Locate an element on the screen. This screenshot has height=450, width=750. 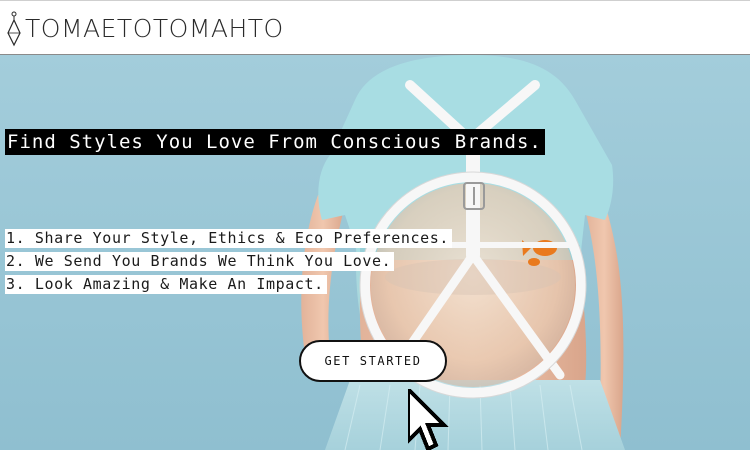
step-3: 3. Look Amazing & Make An Impact. is located at coordinates (166, 284).